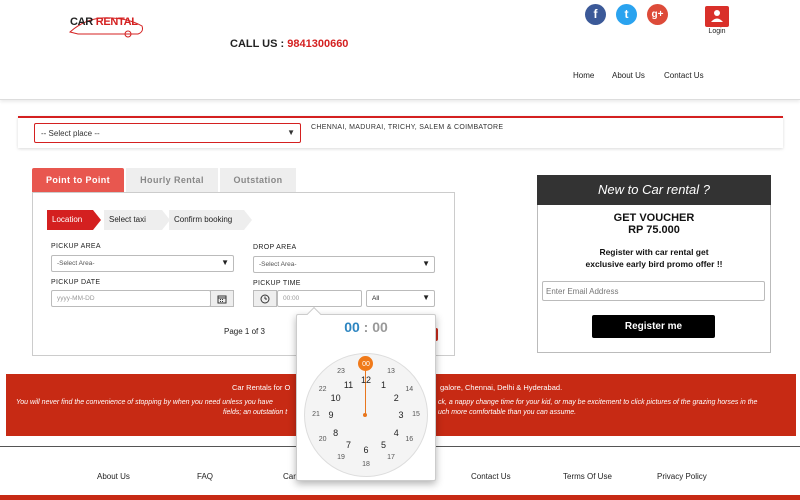 The width and height of the screenshot is (800, 500). Describe the element at coordinates (682, 476) in the screenshot. I see `footer-privacy: Privacy Policy` at that location.